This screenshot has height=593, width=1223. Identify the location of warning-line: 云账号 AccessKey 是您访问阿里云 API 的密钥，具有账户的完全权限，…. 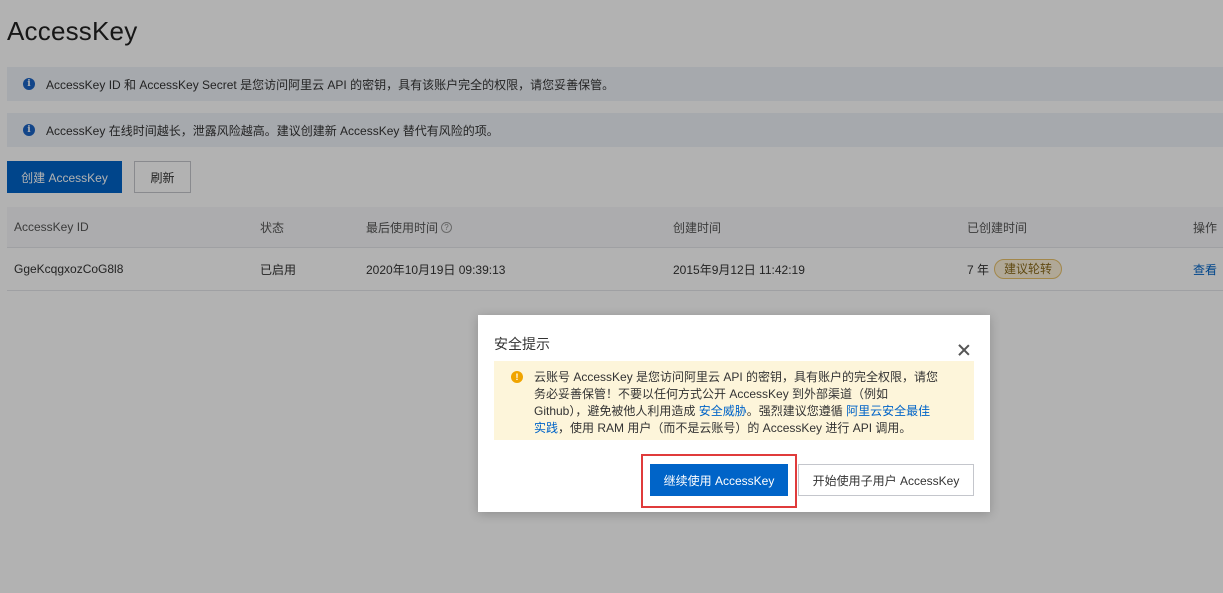
(736, 377).